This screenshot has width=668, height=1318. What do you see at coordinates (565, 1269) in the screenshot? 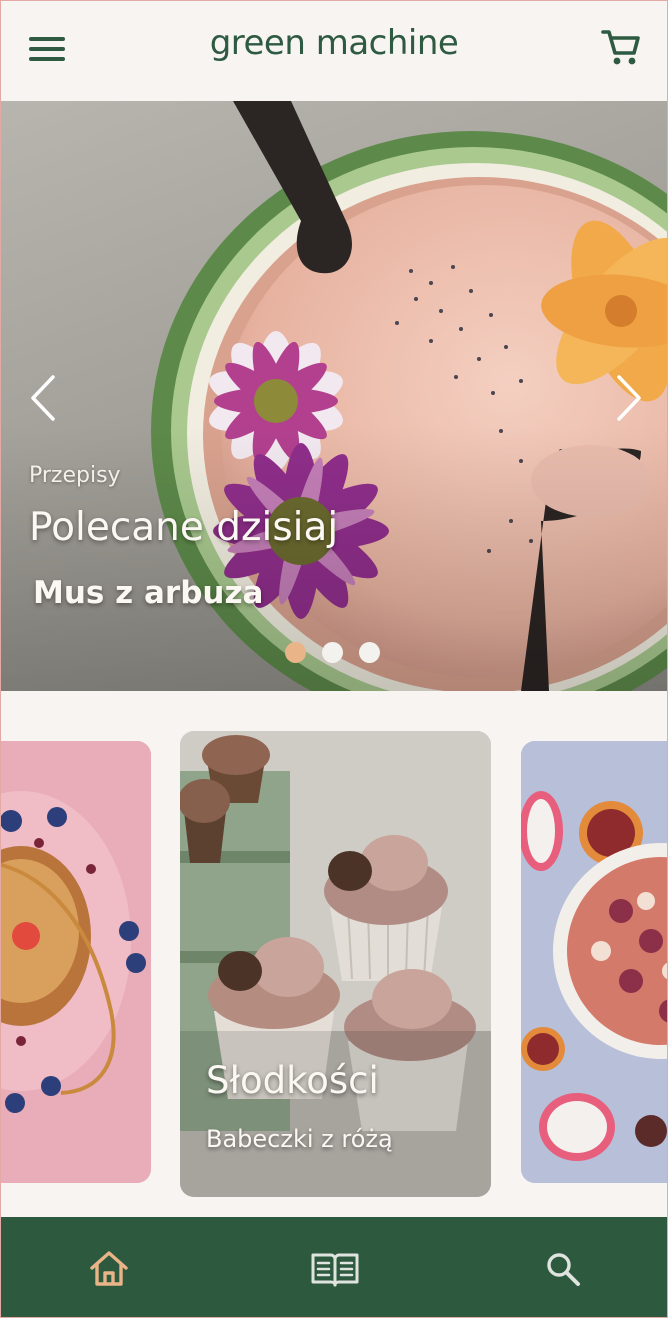
I see `search-icon` at bounding box center [565, 1269].